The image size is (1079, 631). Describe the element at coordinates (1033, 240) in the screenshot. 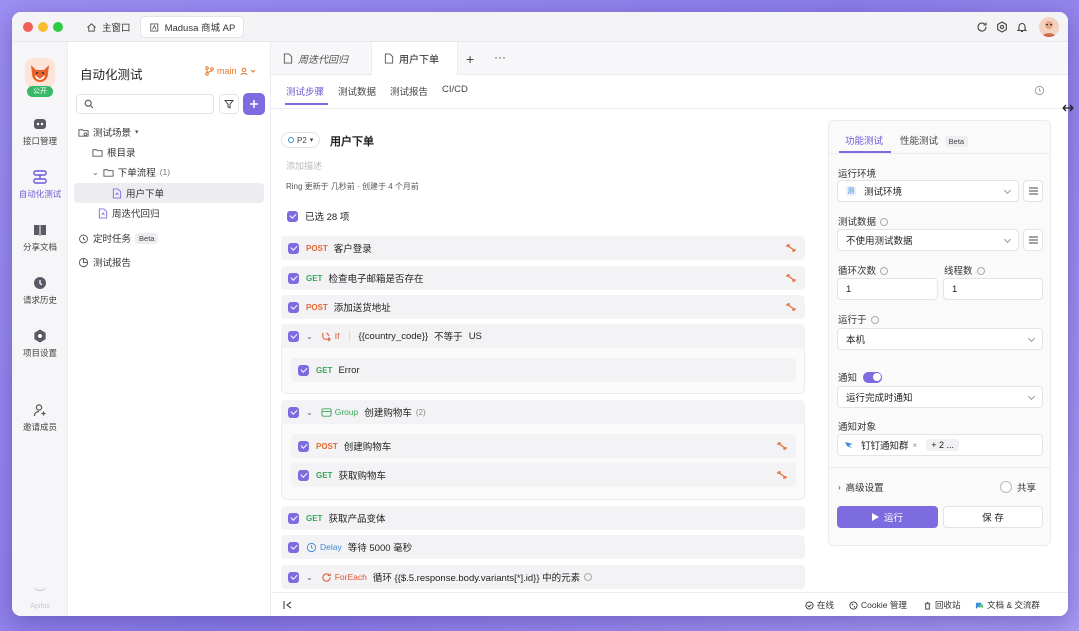

I see `test-data-manage-button` at that location.